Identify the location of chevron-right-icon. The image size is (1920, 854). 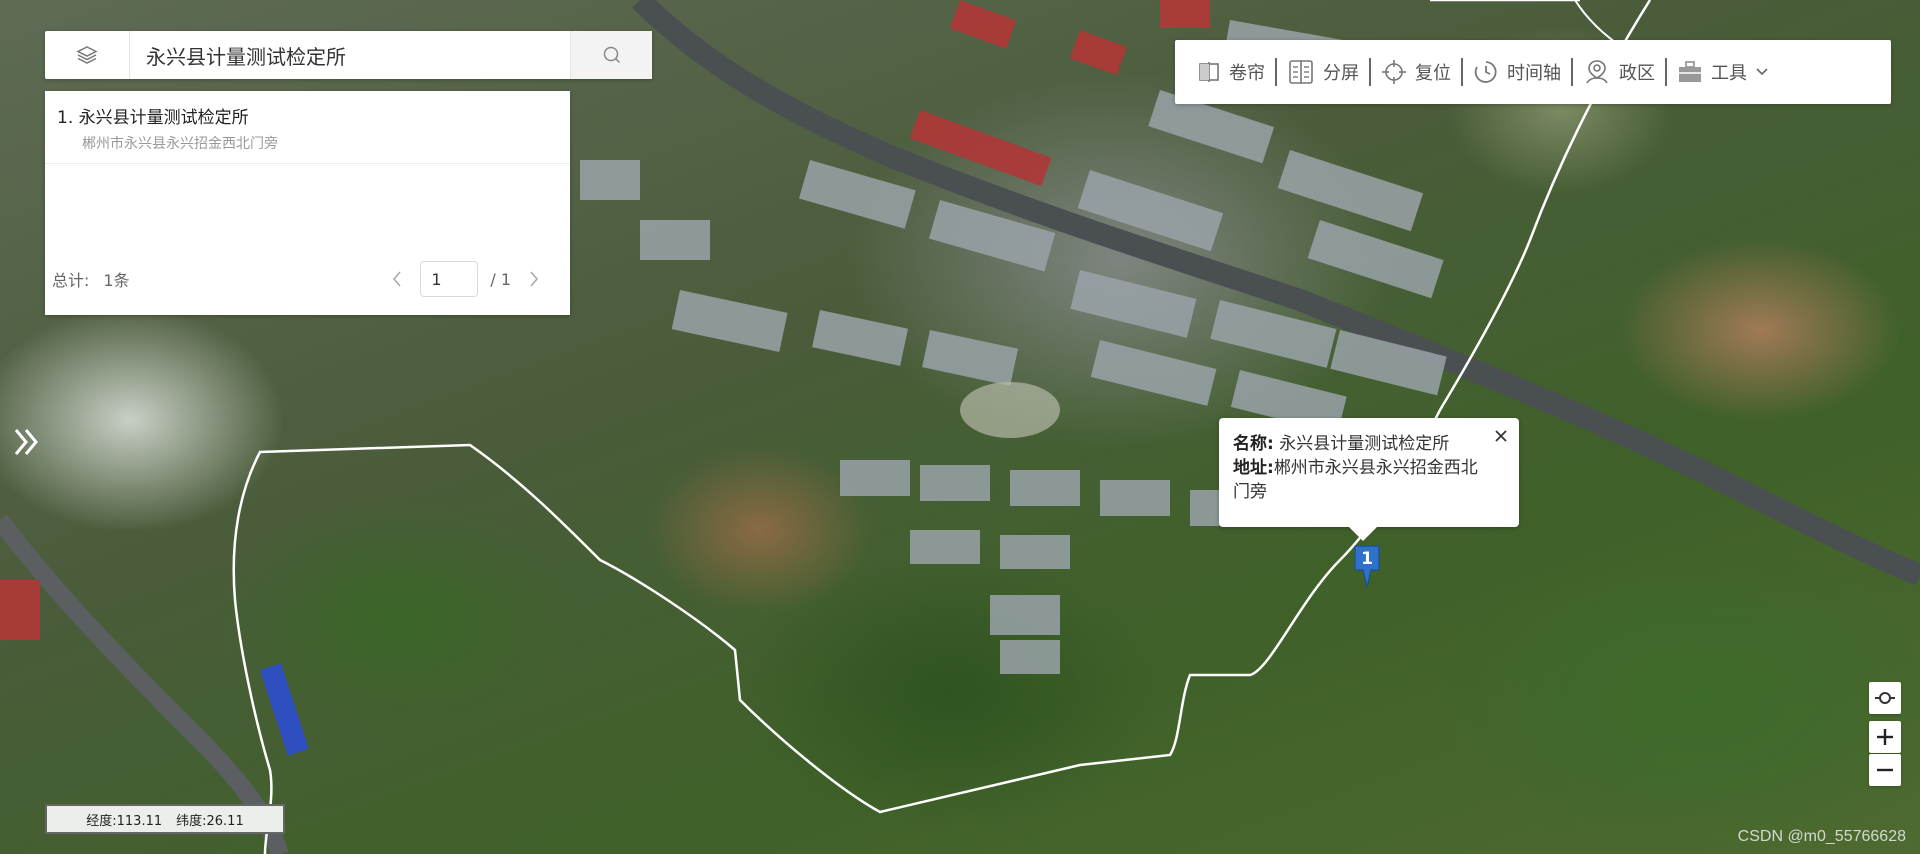
(534, 279).